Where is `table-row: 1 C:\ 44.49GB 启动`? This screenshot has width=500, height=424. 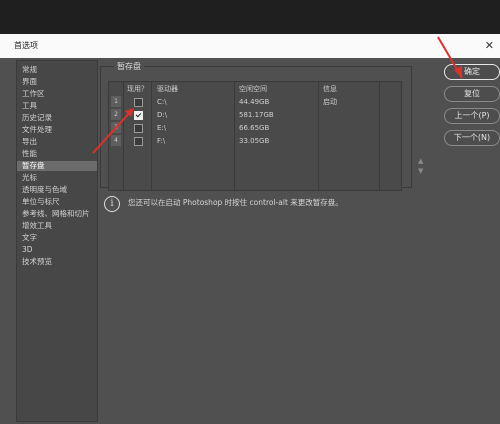
table-row: 1 C:\ 44.49GB 启动 is located at coordinates (255, 102).